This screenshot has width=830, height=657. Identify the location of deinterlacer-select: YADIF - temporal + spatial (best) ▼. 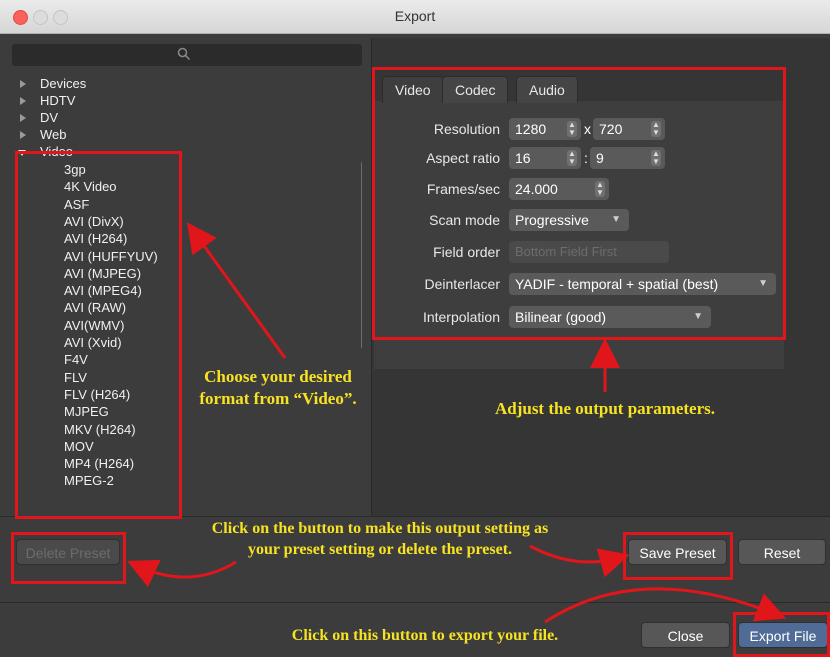
(642, 284).